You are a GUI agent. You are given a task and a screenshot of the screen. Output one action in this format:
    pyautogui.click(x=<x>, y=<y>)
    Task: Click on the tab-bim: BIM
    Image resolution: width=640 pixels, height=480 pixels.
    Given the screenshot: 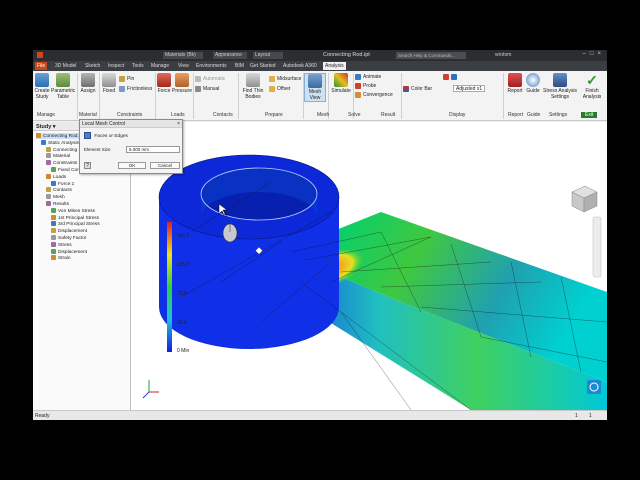 What is the action you would take?
    pyautogui.click(x=239, y=66)
    